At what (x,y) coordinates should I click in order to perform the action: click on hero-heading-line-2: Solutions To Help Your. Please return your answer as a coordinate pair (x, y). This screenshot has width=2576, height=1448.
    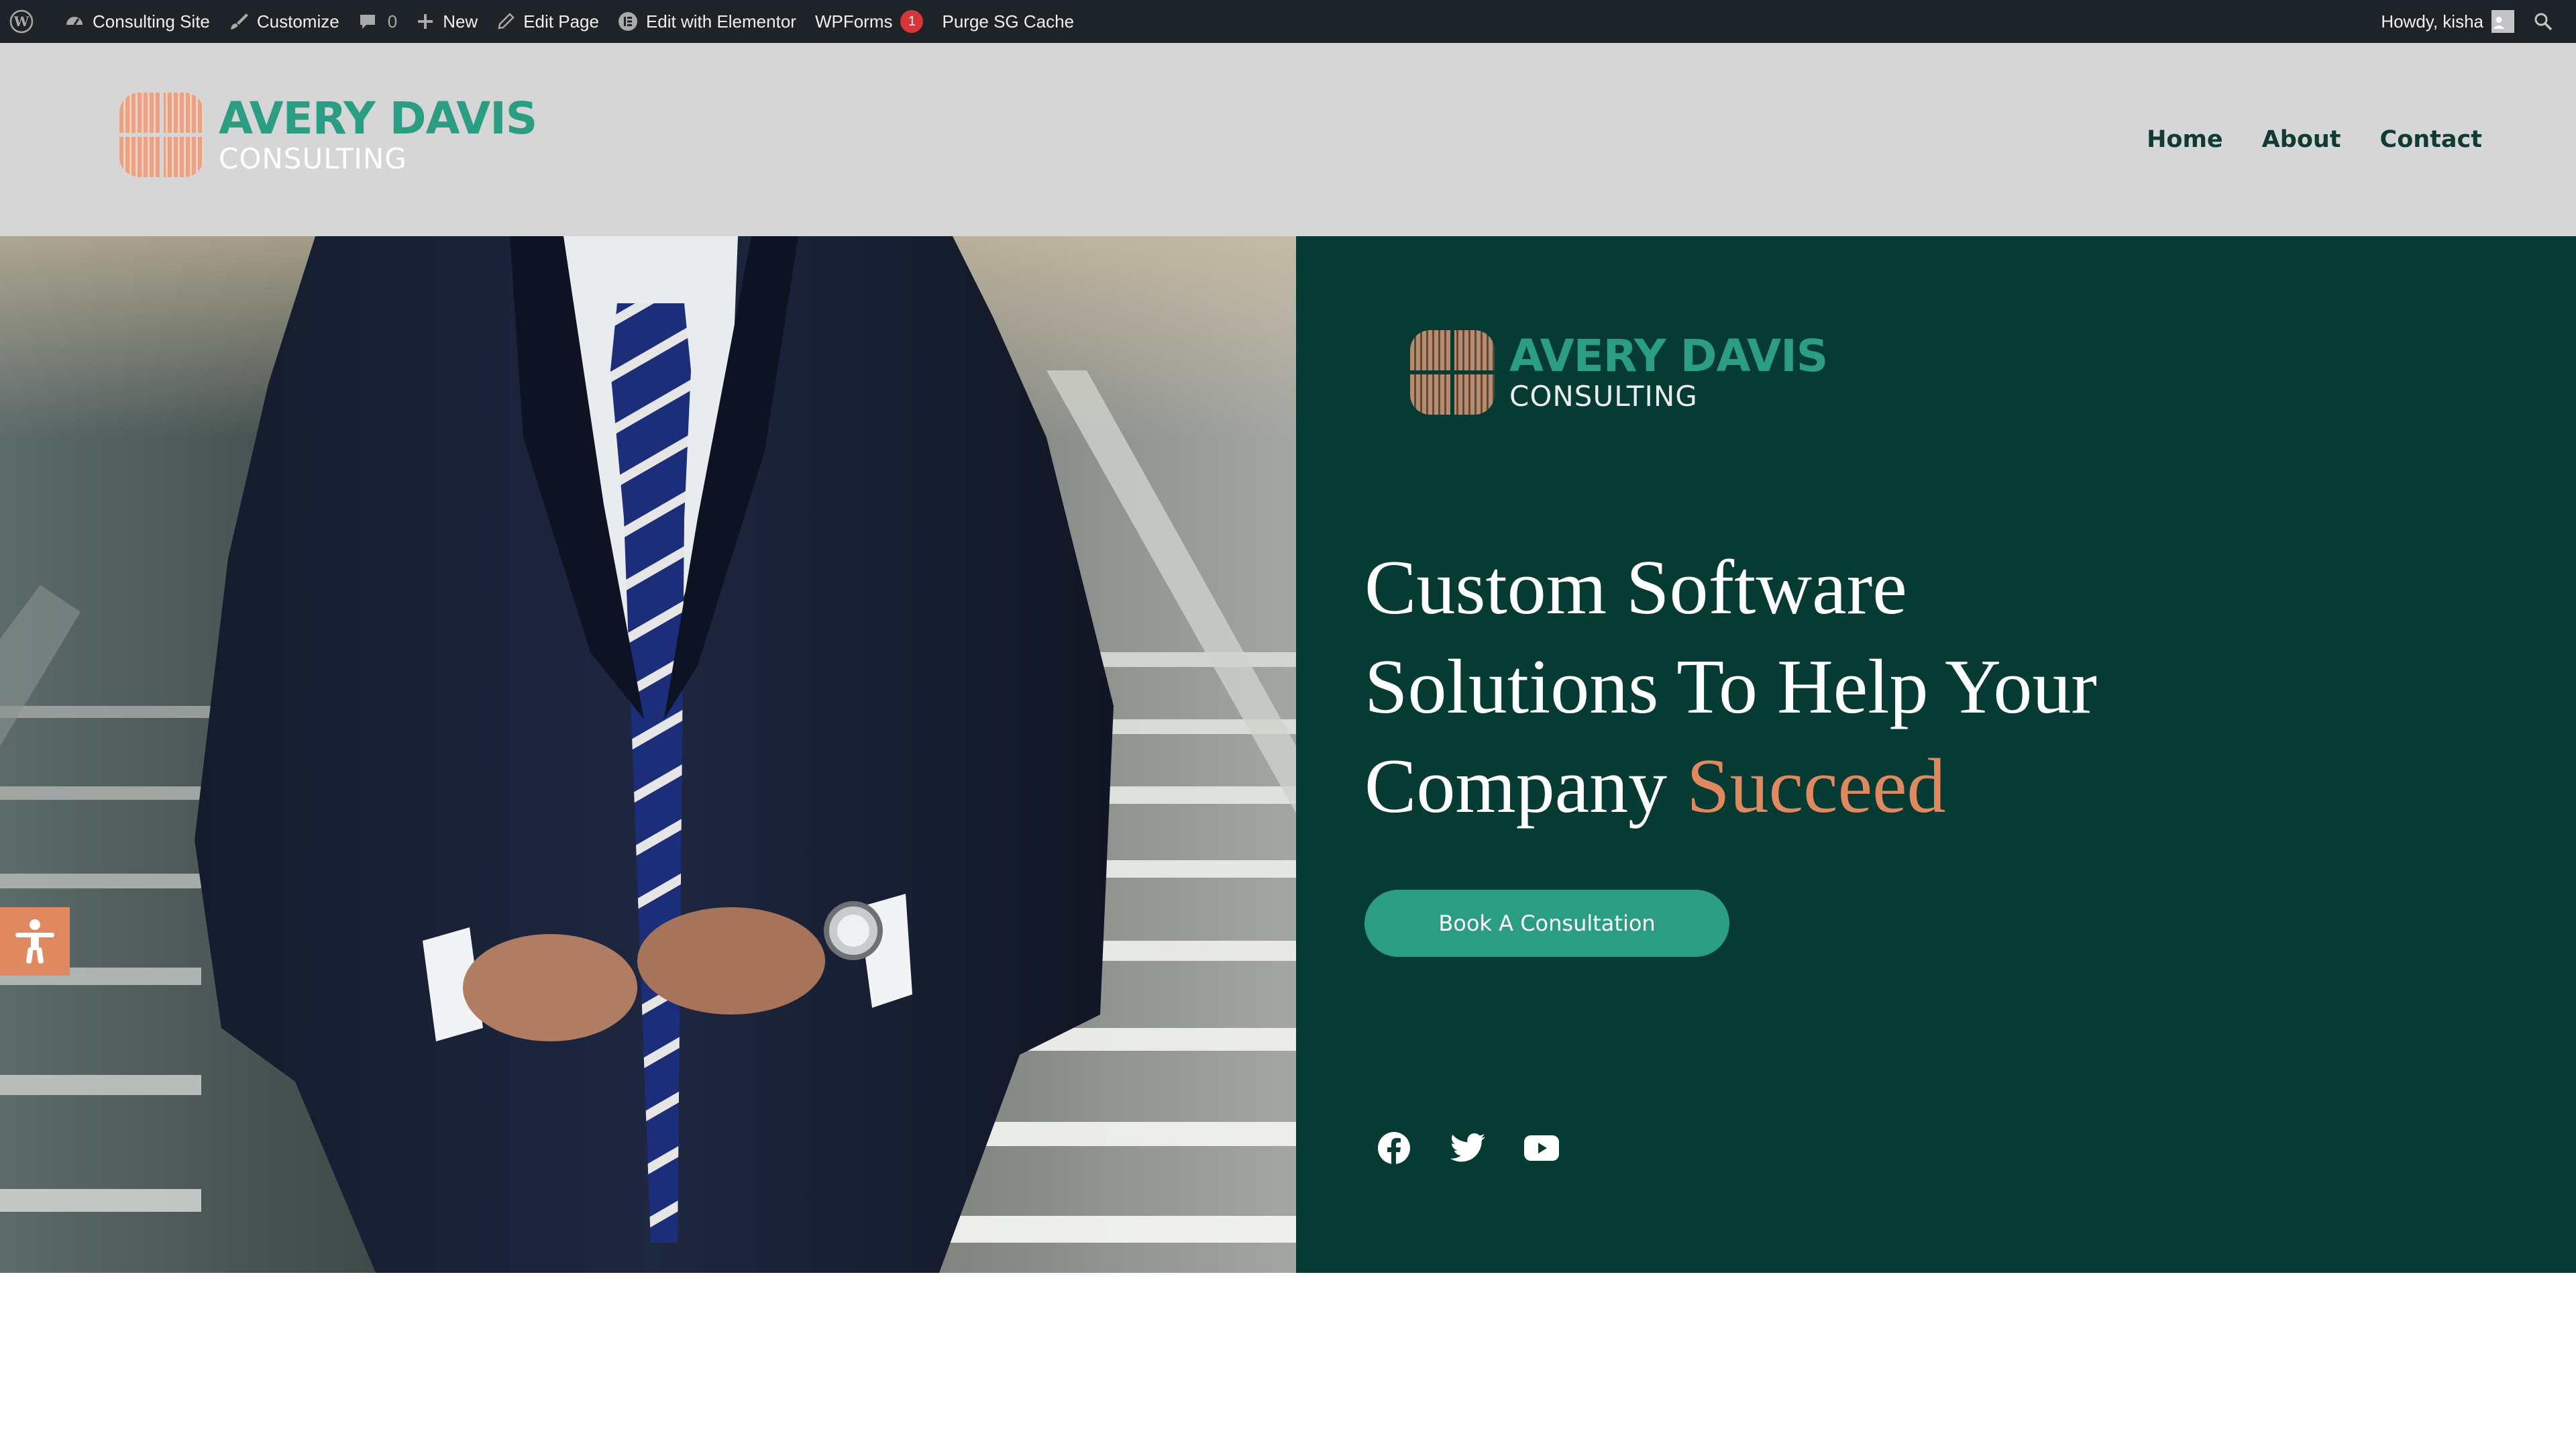
    Looking at the image, I should click on (1730, 687).